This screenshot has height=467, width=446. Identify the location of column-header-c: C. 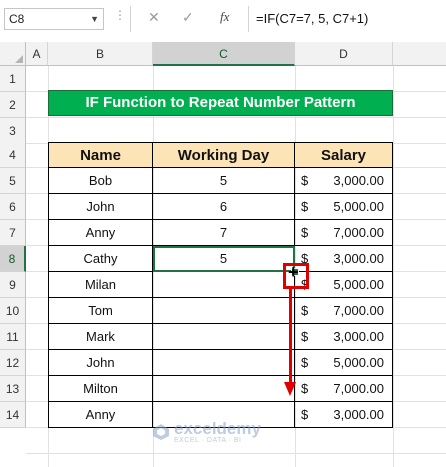
(224, 54).